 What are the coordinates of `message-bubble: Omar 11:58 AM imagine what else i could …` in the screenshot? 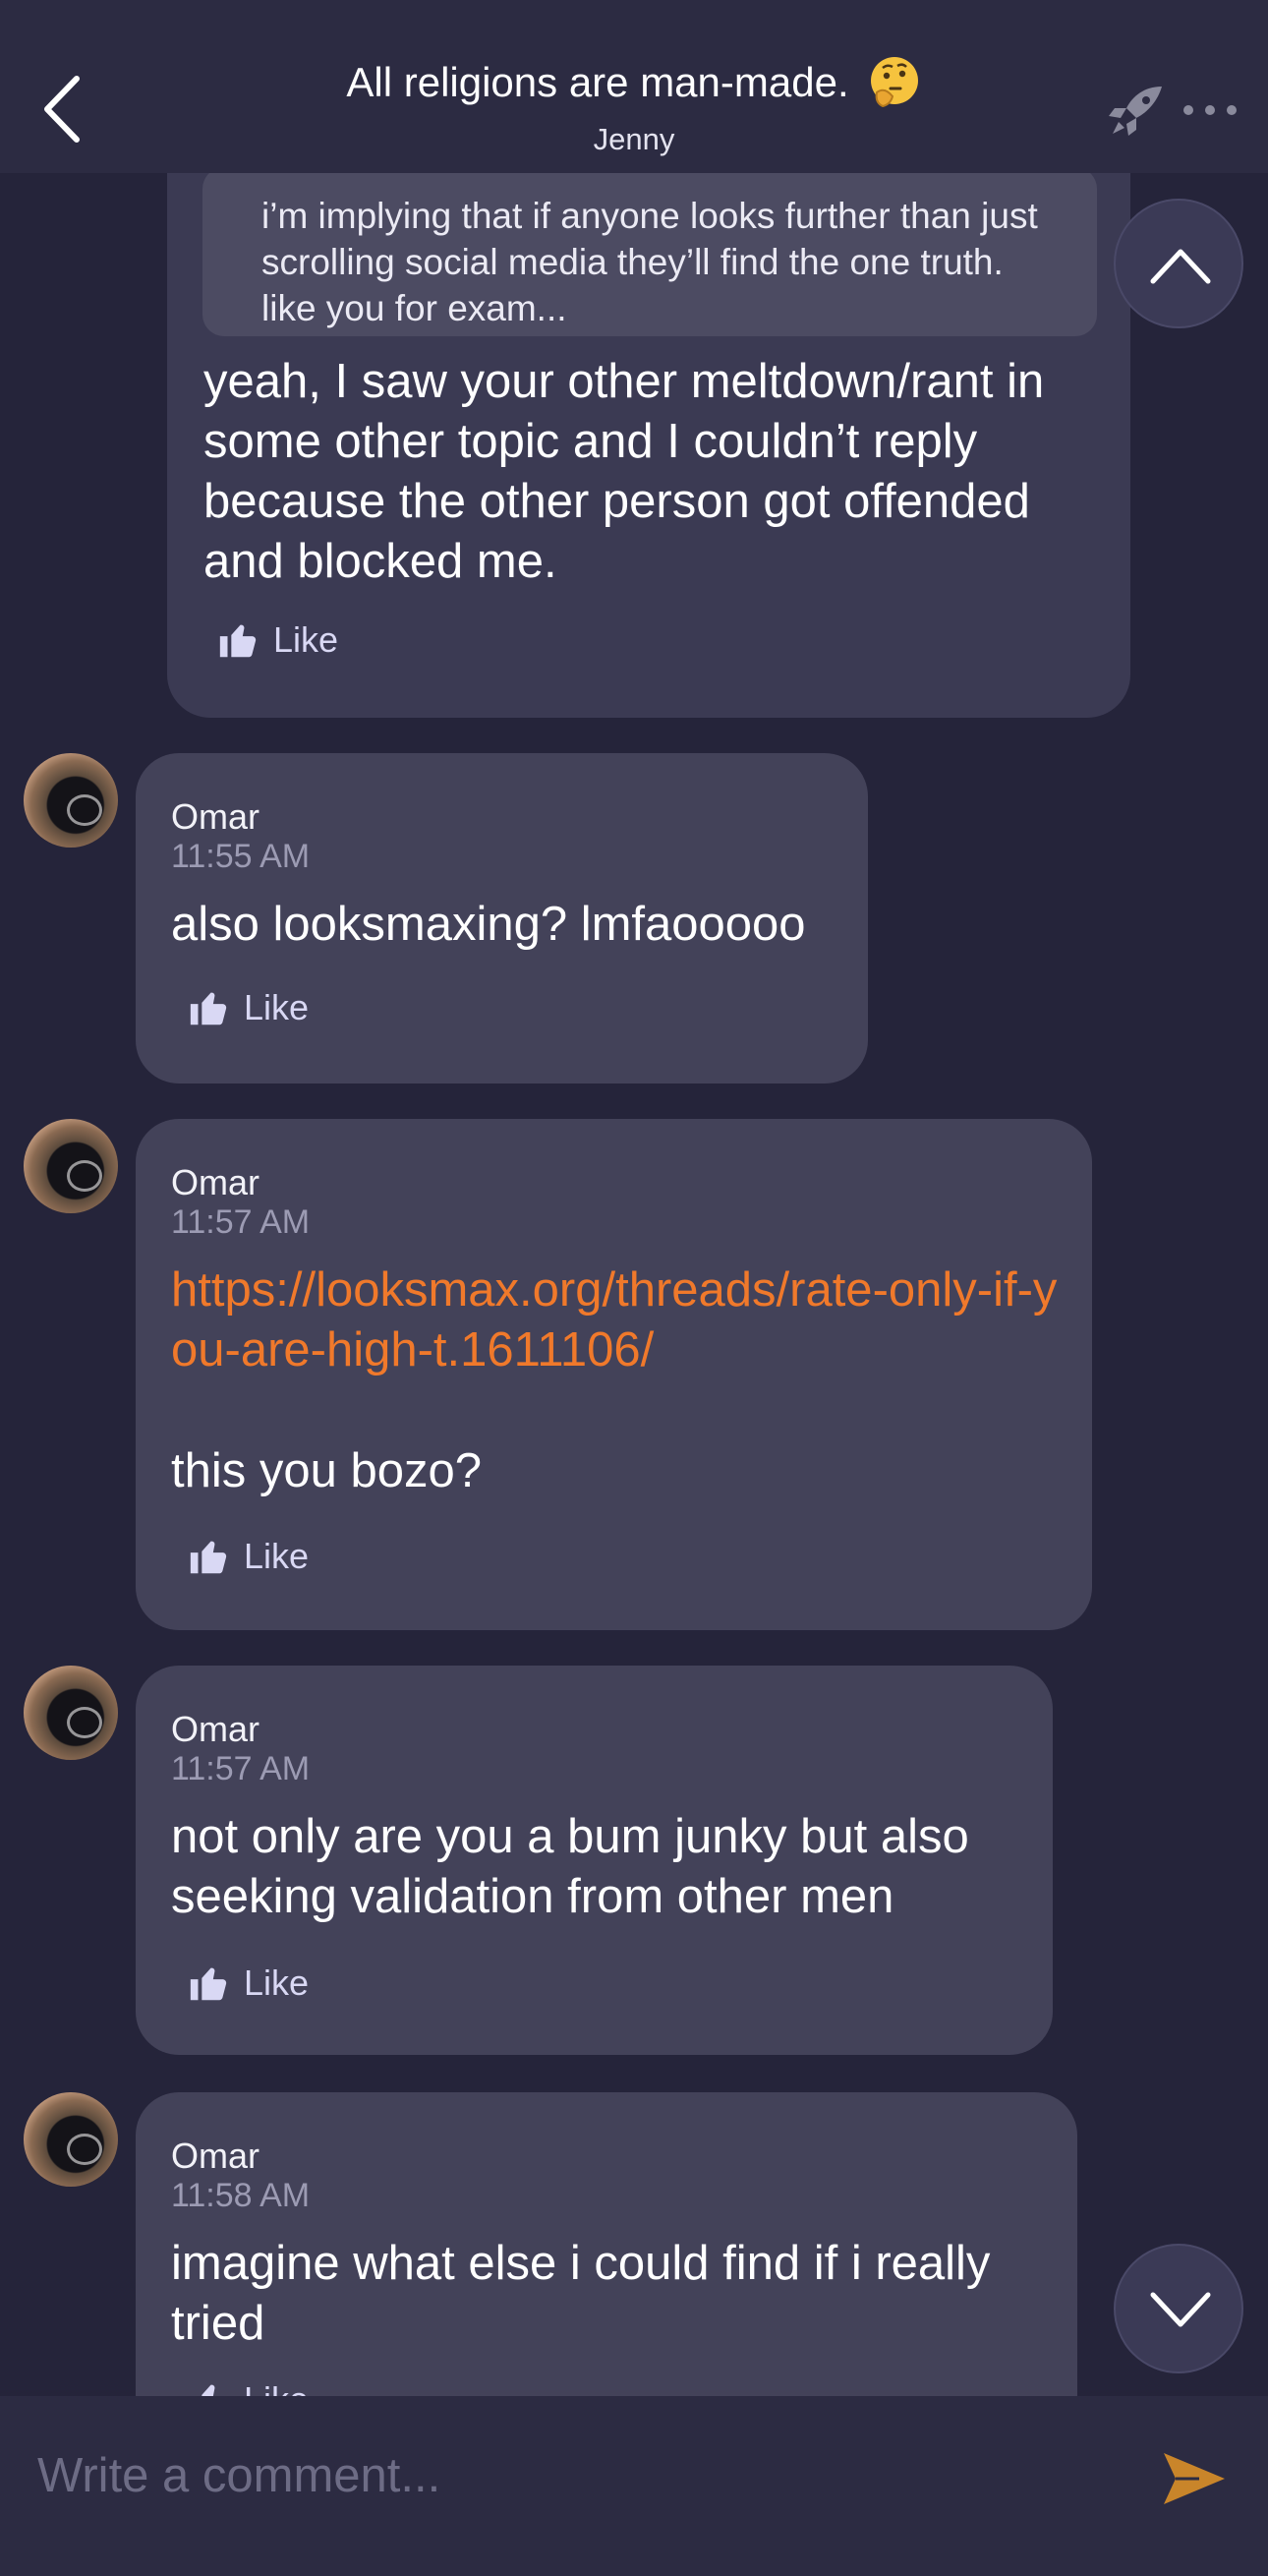 It's located at (606, 2244).